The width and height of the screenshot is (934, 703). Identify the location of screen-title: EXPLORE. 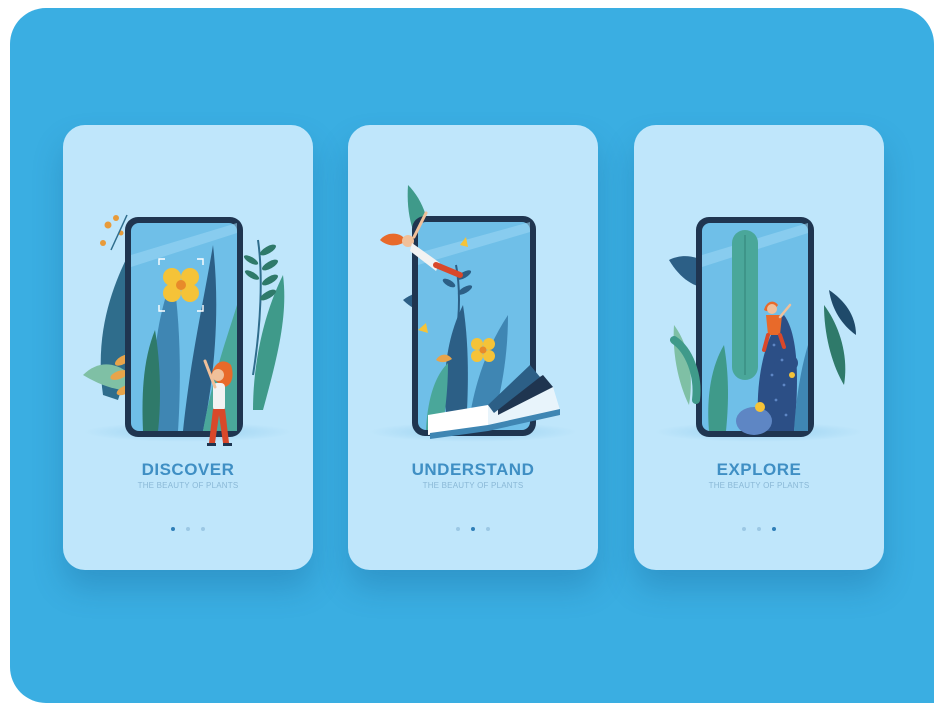
(759, 469).